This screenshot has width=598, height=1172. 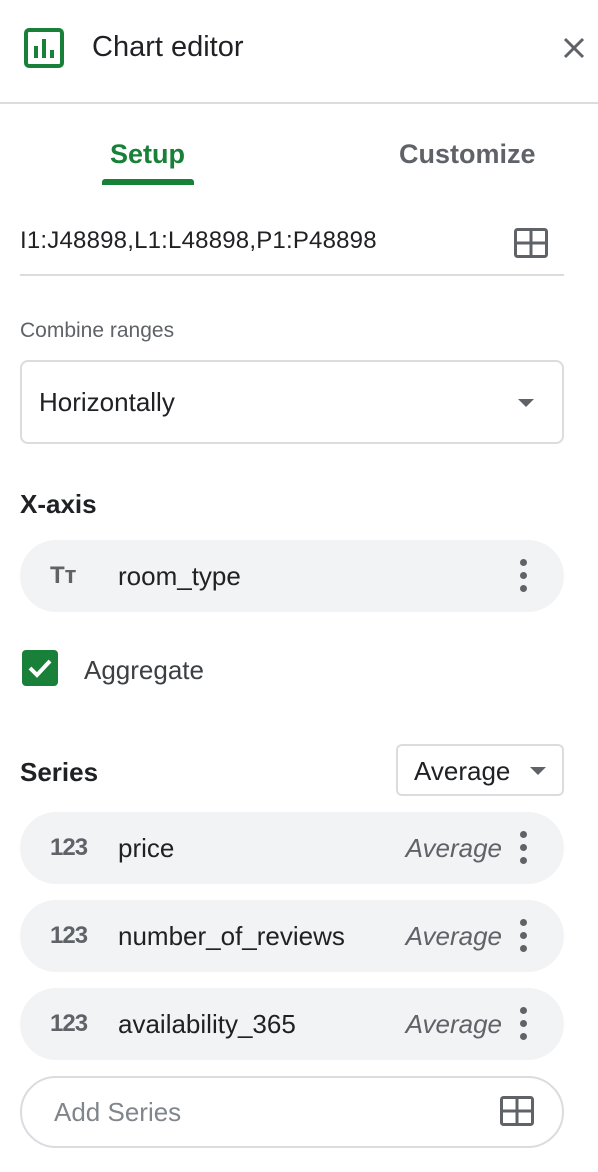 What do you see at coordinates (207, 1024) in the screenshot?
I see `series-name: availability_365` at bounding box center [207, 1024].